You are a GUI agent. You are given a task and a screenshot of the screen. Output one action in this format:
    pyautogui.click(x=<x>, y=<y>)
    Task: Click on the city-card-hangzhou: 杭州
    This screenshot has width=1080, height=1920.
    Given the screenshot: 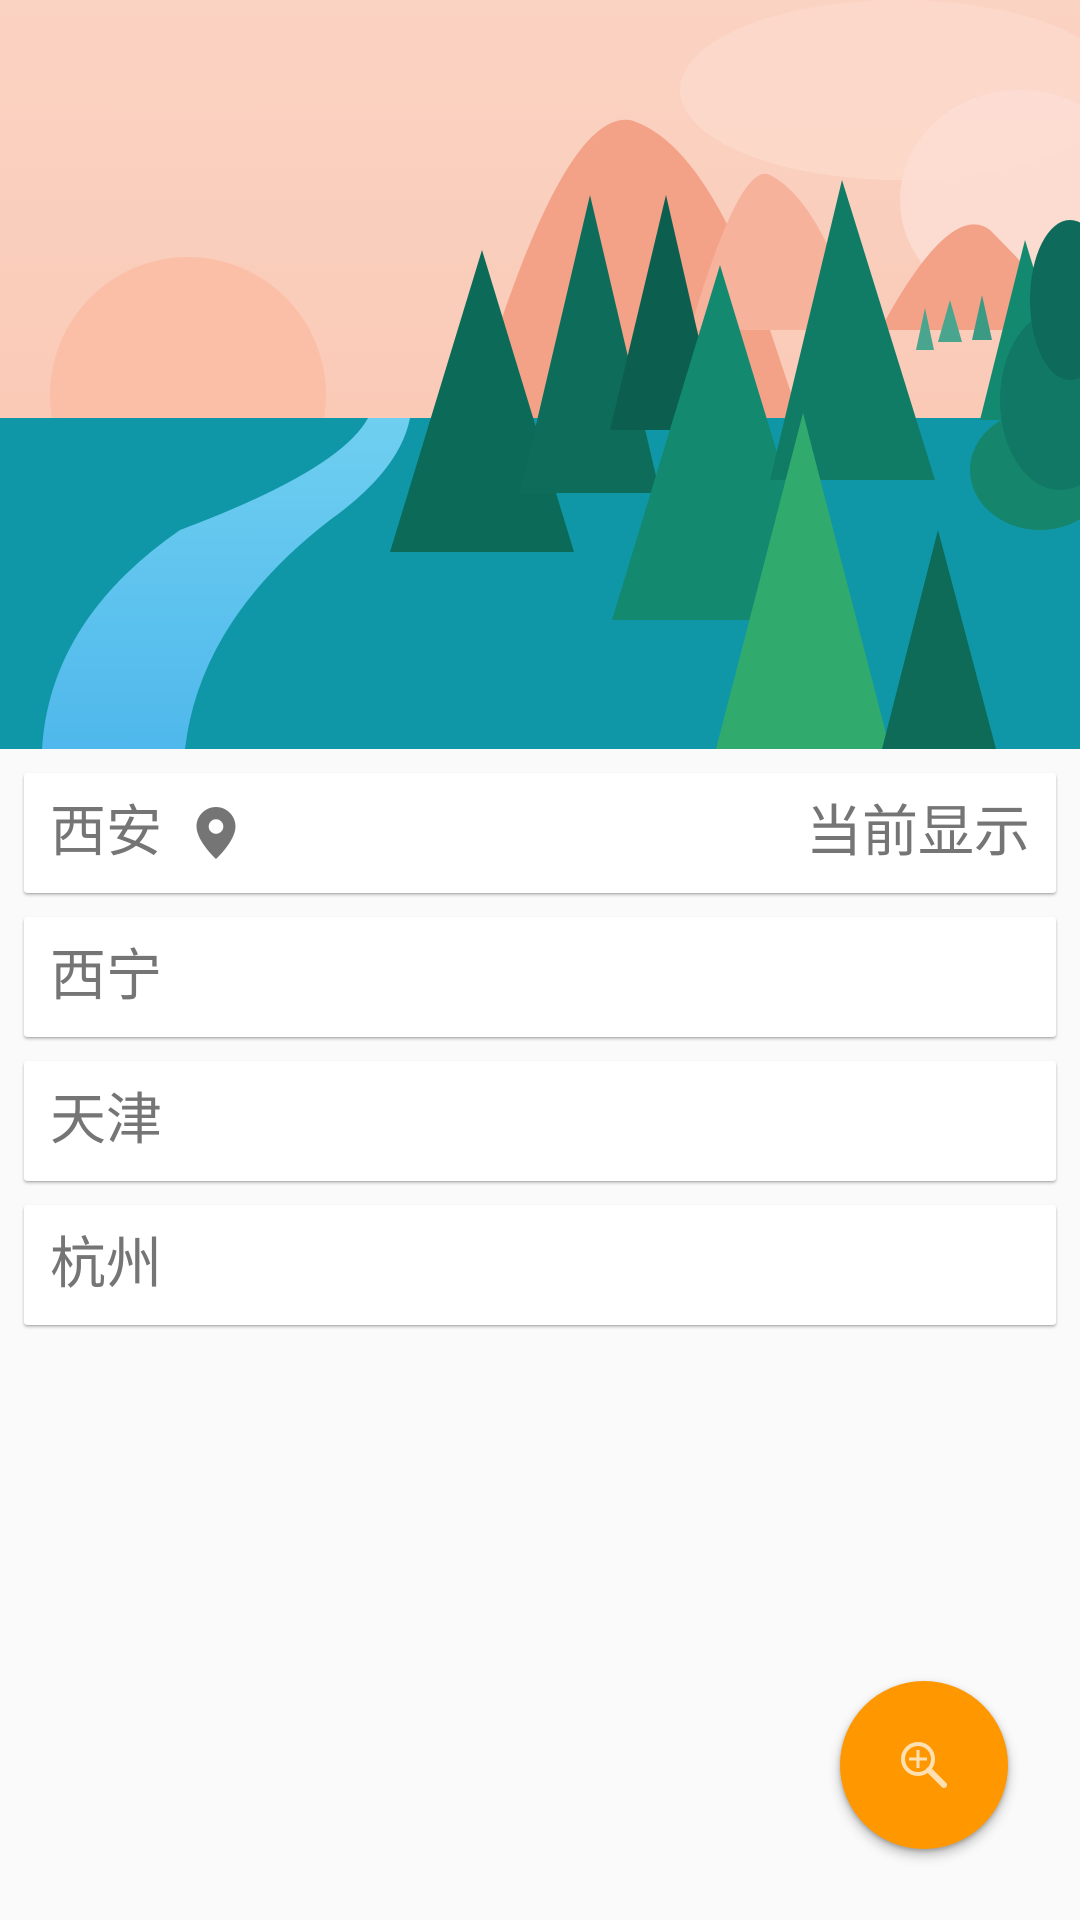 What is the action you would take?
    pyautogui.click(x=540, y=1265)
    